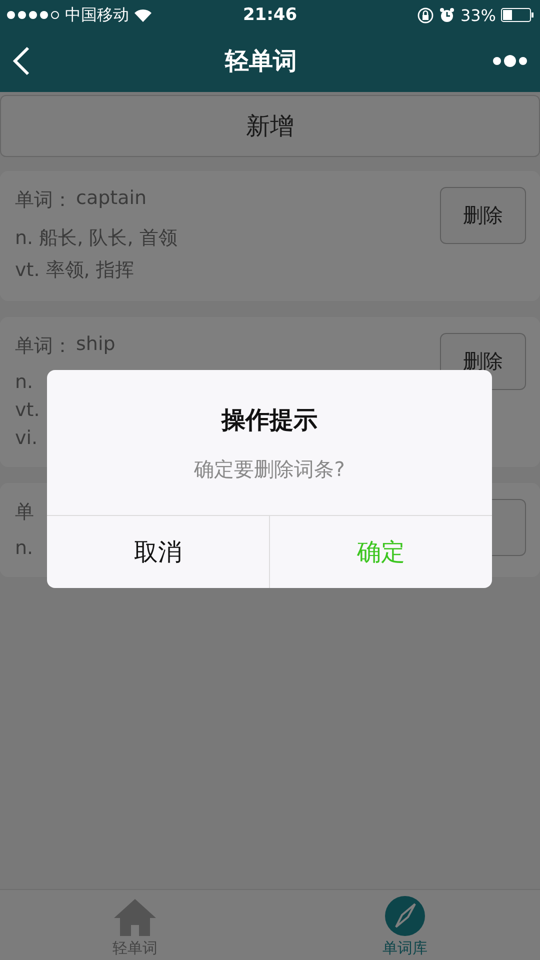 The image size is (540, 960). I want to click on word-meaning: vt. 率领, 指挥, so click(75, 270).